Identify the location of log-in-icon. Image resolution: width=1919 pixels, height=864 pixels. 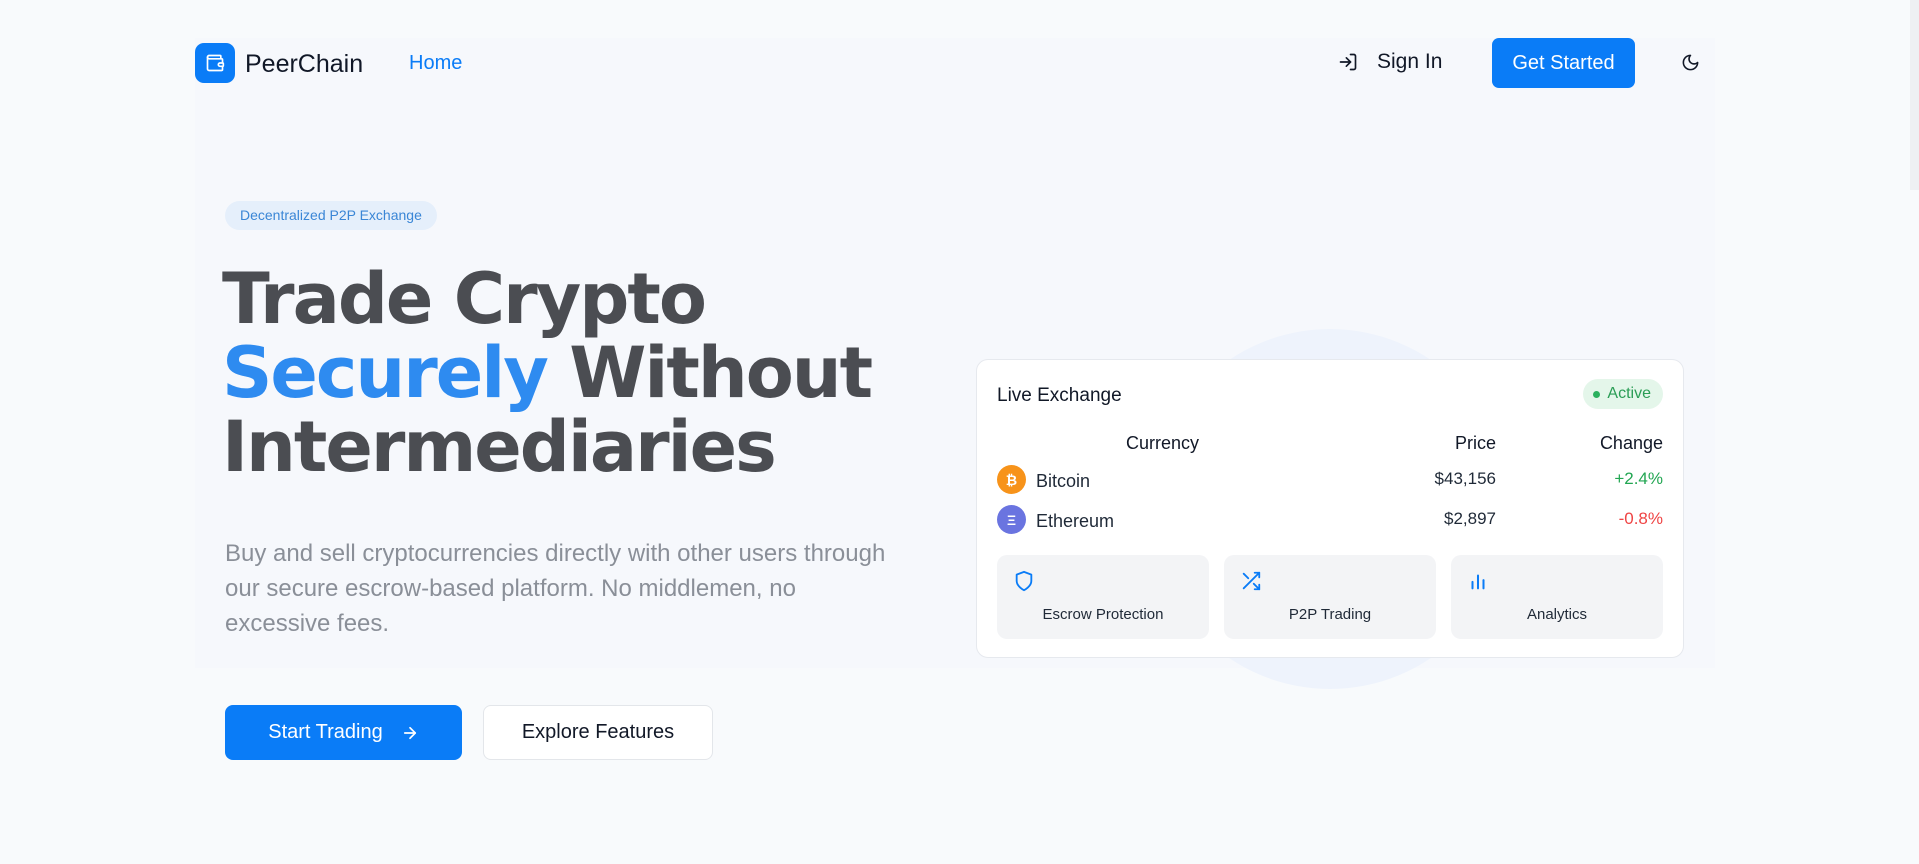
(1348, 62).